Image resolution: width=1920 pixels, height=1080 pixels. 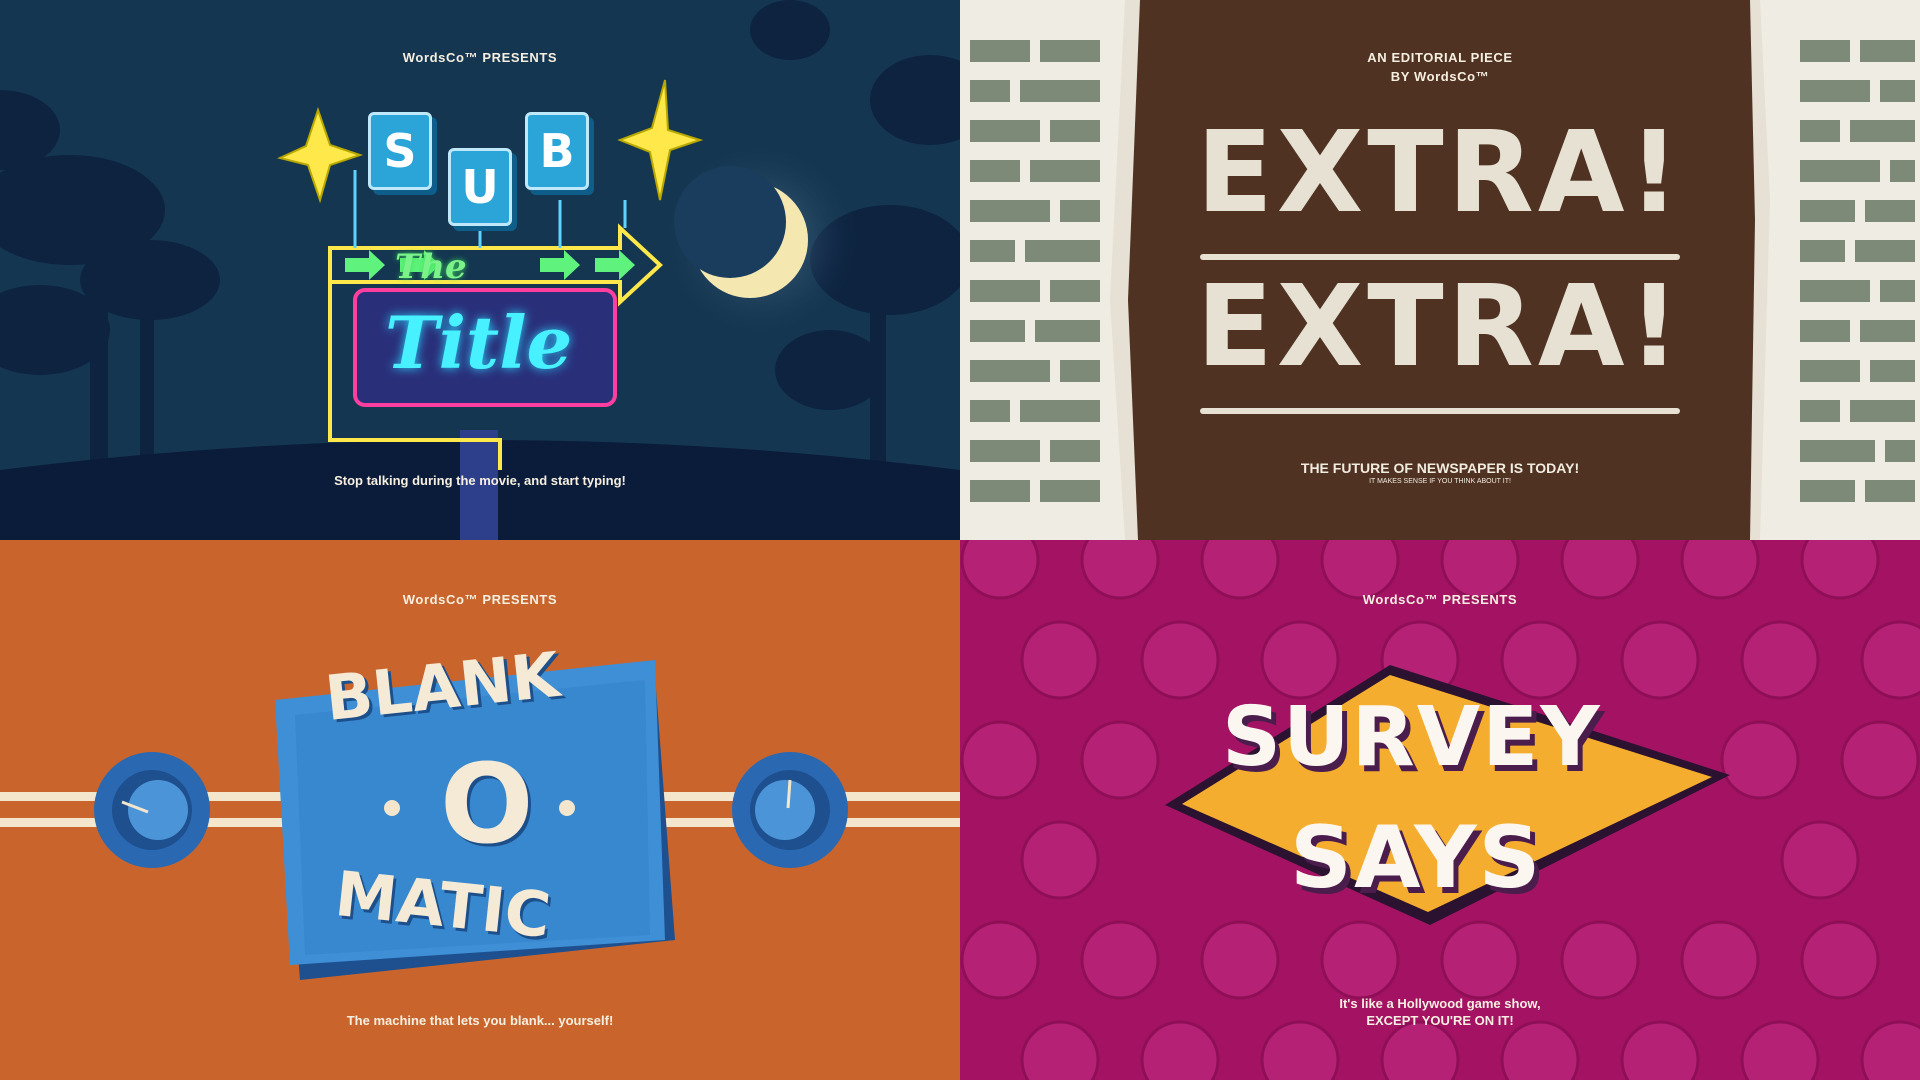 What do you see at coordinates (1440, 57) in the screenshot?
I see `editorial-label-line1: AN EDITORIAL PIECE` at bounding box center [1440, 57].